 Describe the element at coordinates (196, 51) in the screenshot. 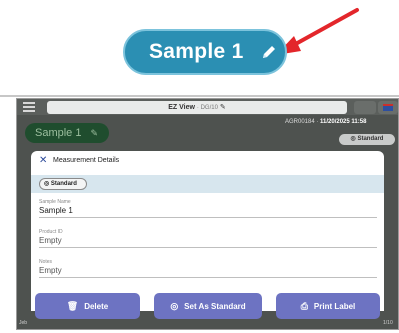

I see `sample-name-label: Sample 1` at that location.